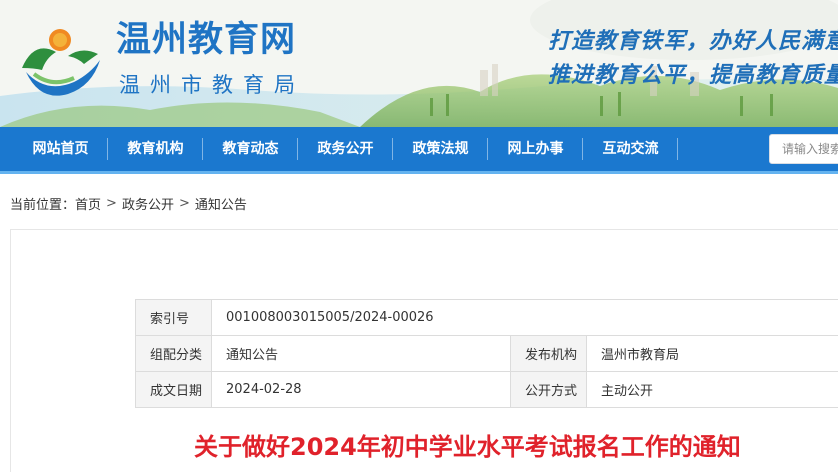 This screenshot has width=838, height=472. I want to click on nav-item-interaction: 互动交流, so click(630, 149).